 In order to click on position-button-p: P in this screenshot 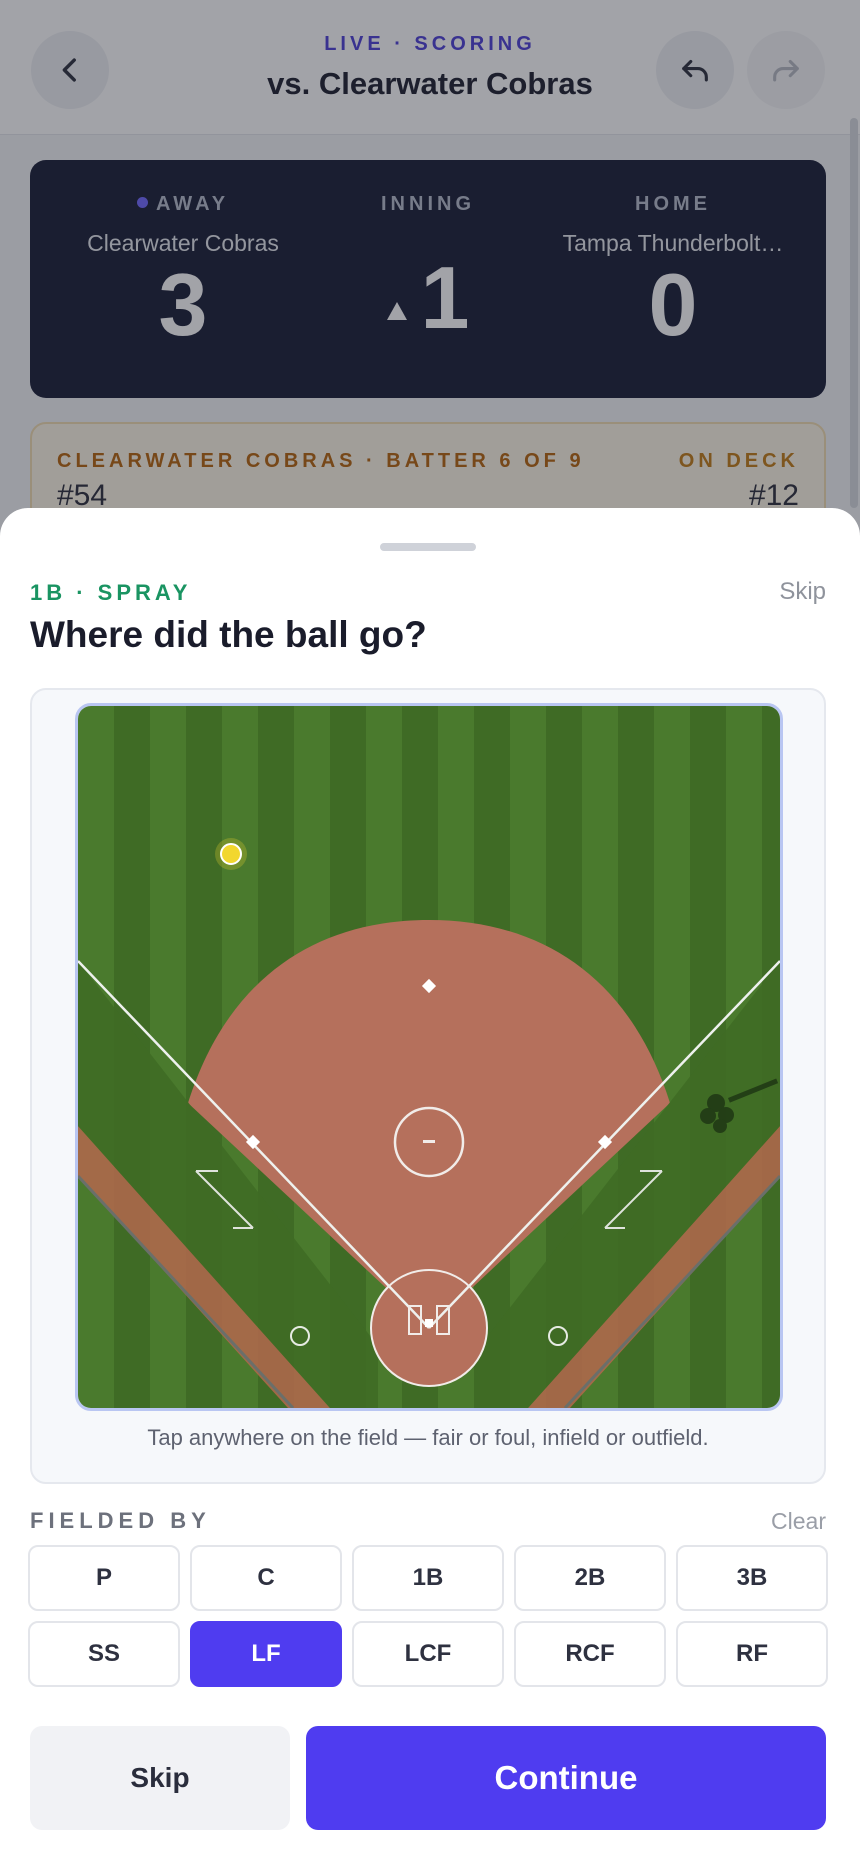, I will do `click(104, 1578)`.